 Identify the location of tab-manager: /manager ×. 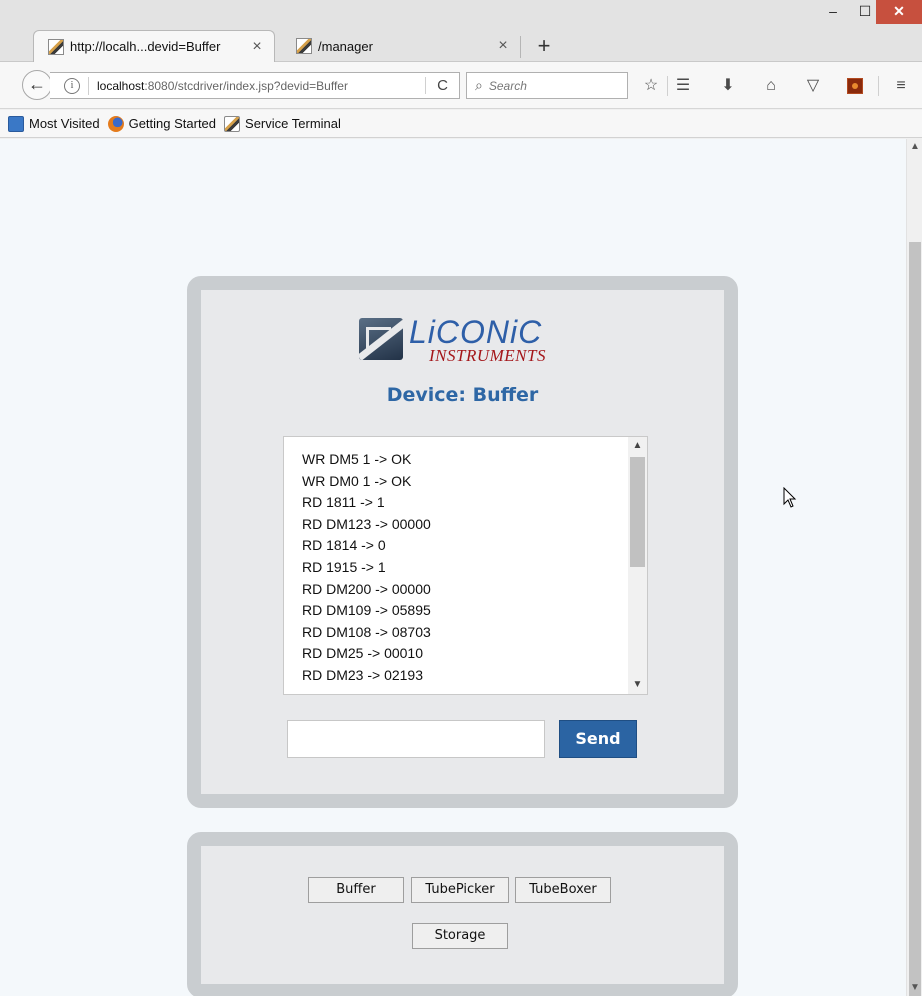
(401, 46).